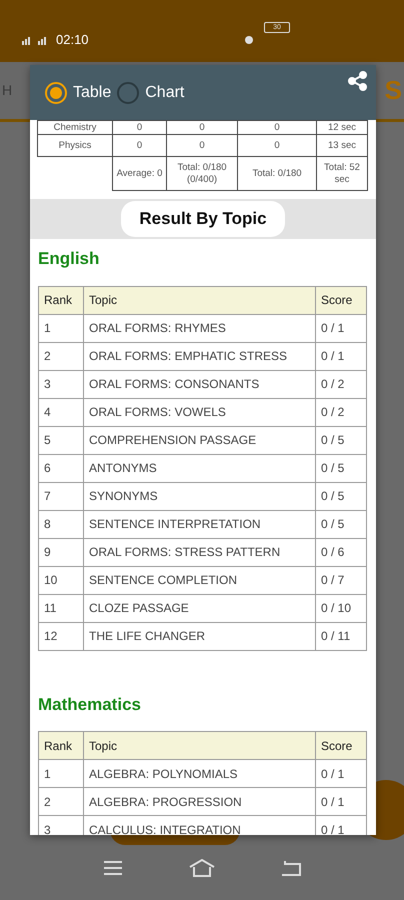 The width and height of the screenshot is (404, 900). I want to click on section-title: Result By Topic, so click(203, 219).